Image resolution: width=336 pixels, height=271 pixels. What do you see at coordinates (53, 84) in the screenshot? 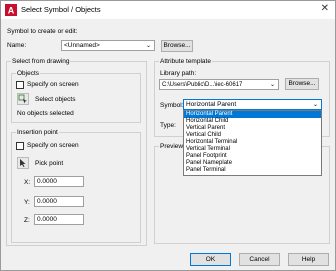
I see `objects-specify-label: Specify on screen` at bounding box center [53, 84].